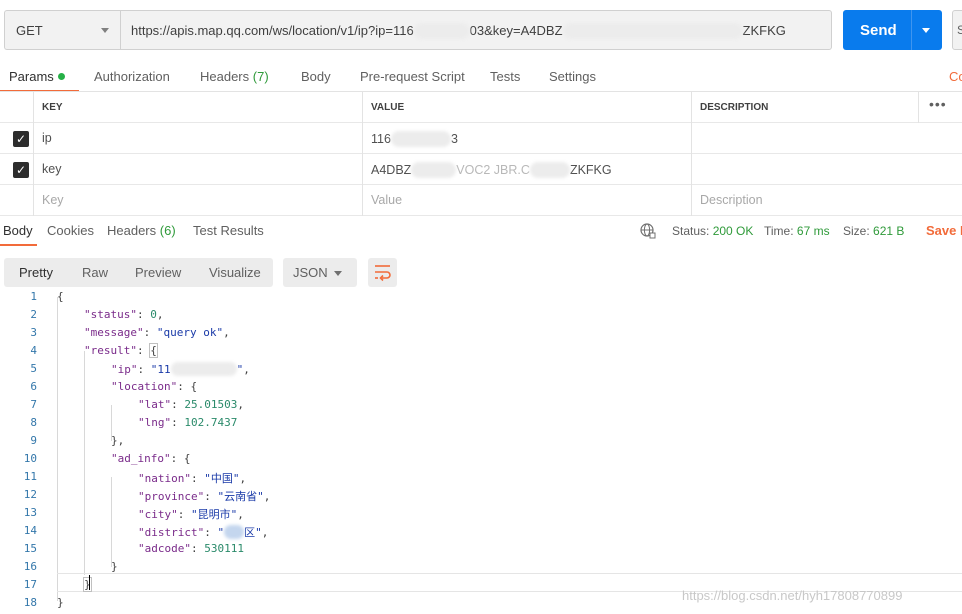  What do you see at coordinates (53, 200) in the screenshot?
I see `key-placeholder: Key` at bounding box center [53, 200].